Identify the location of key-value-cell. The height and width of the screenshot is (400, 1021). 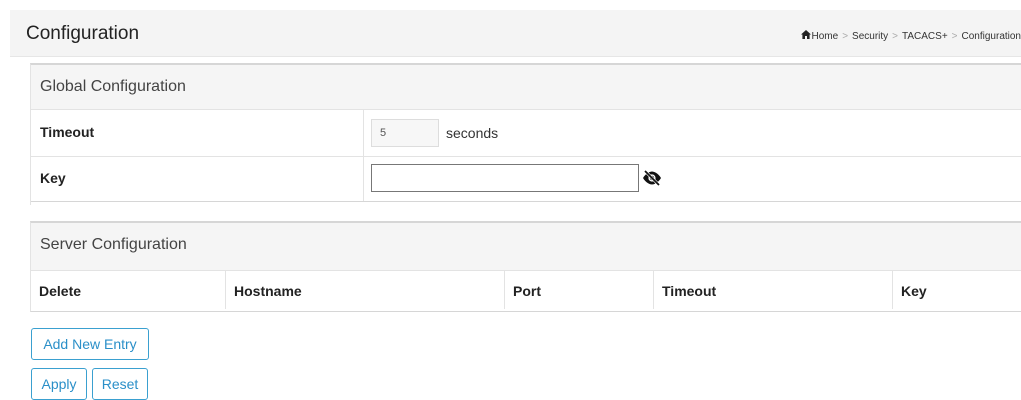
(512, 179).